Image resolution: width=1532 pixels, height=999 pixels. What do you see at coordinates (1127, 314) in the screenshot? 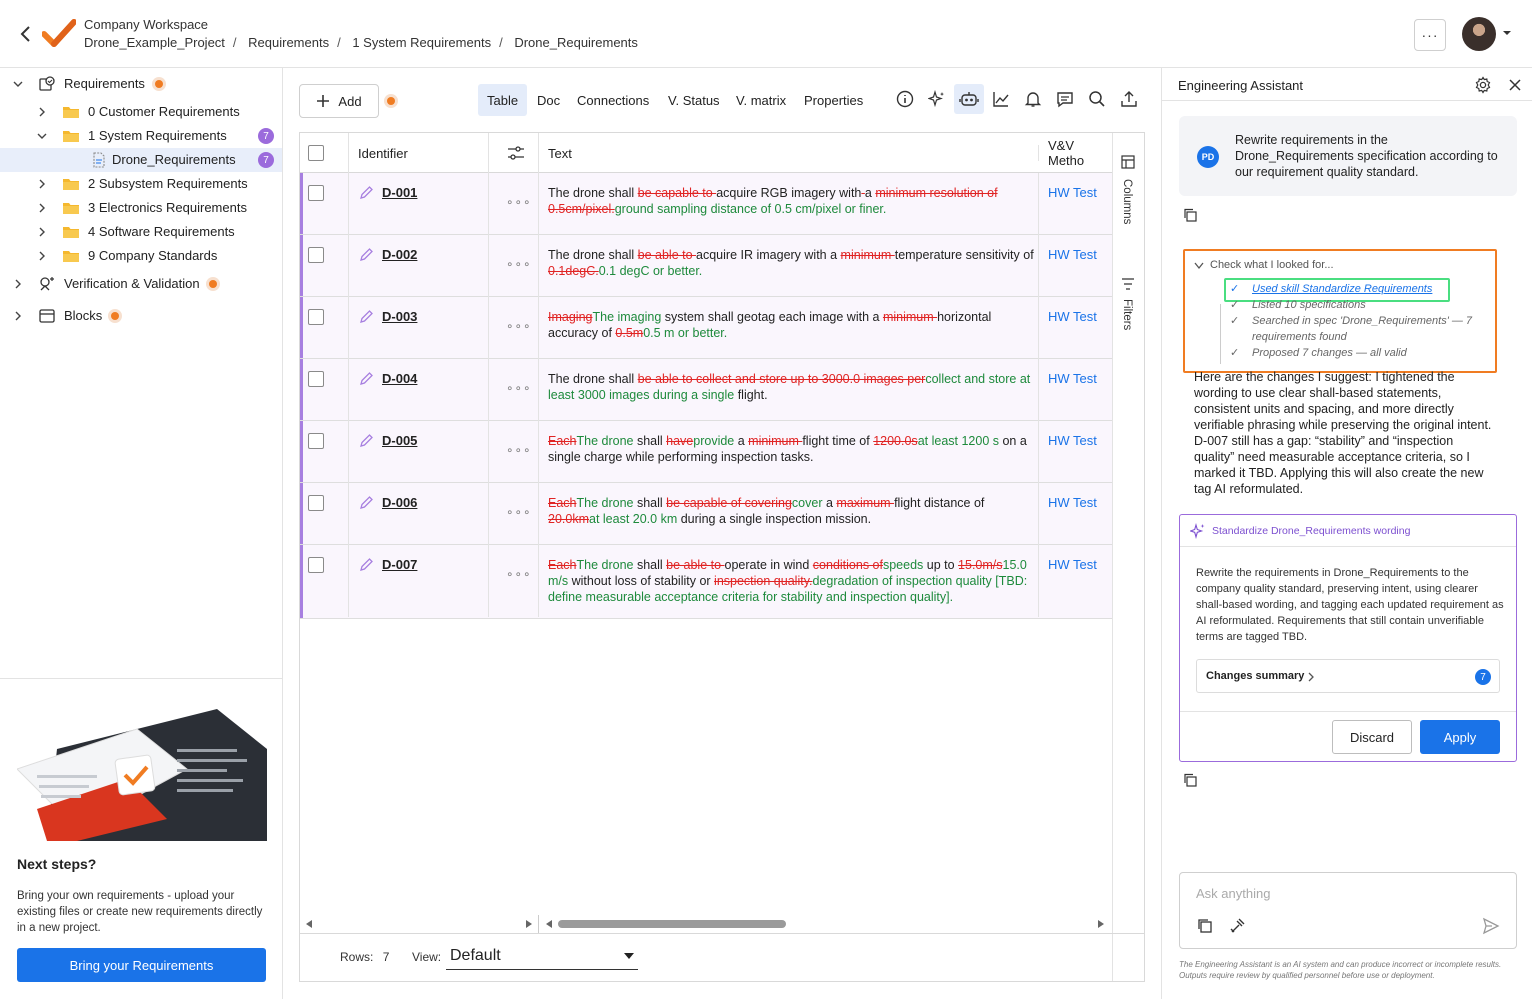
I see `tab-filters: Filters` at bounding box center [1127, 314].